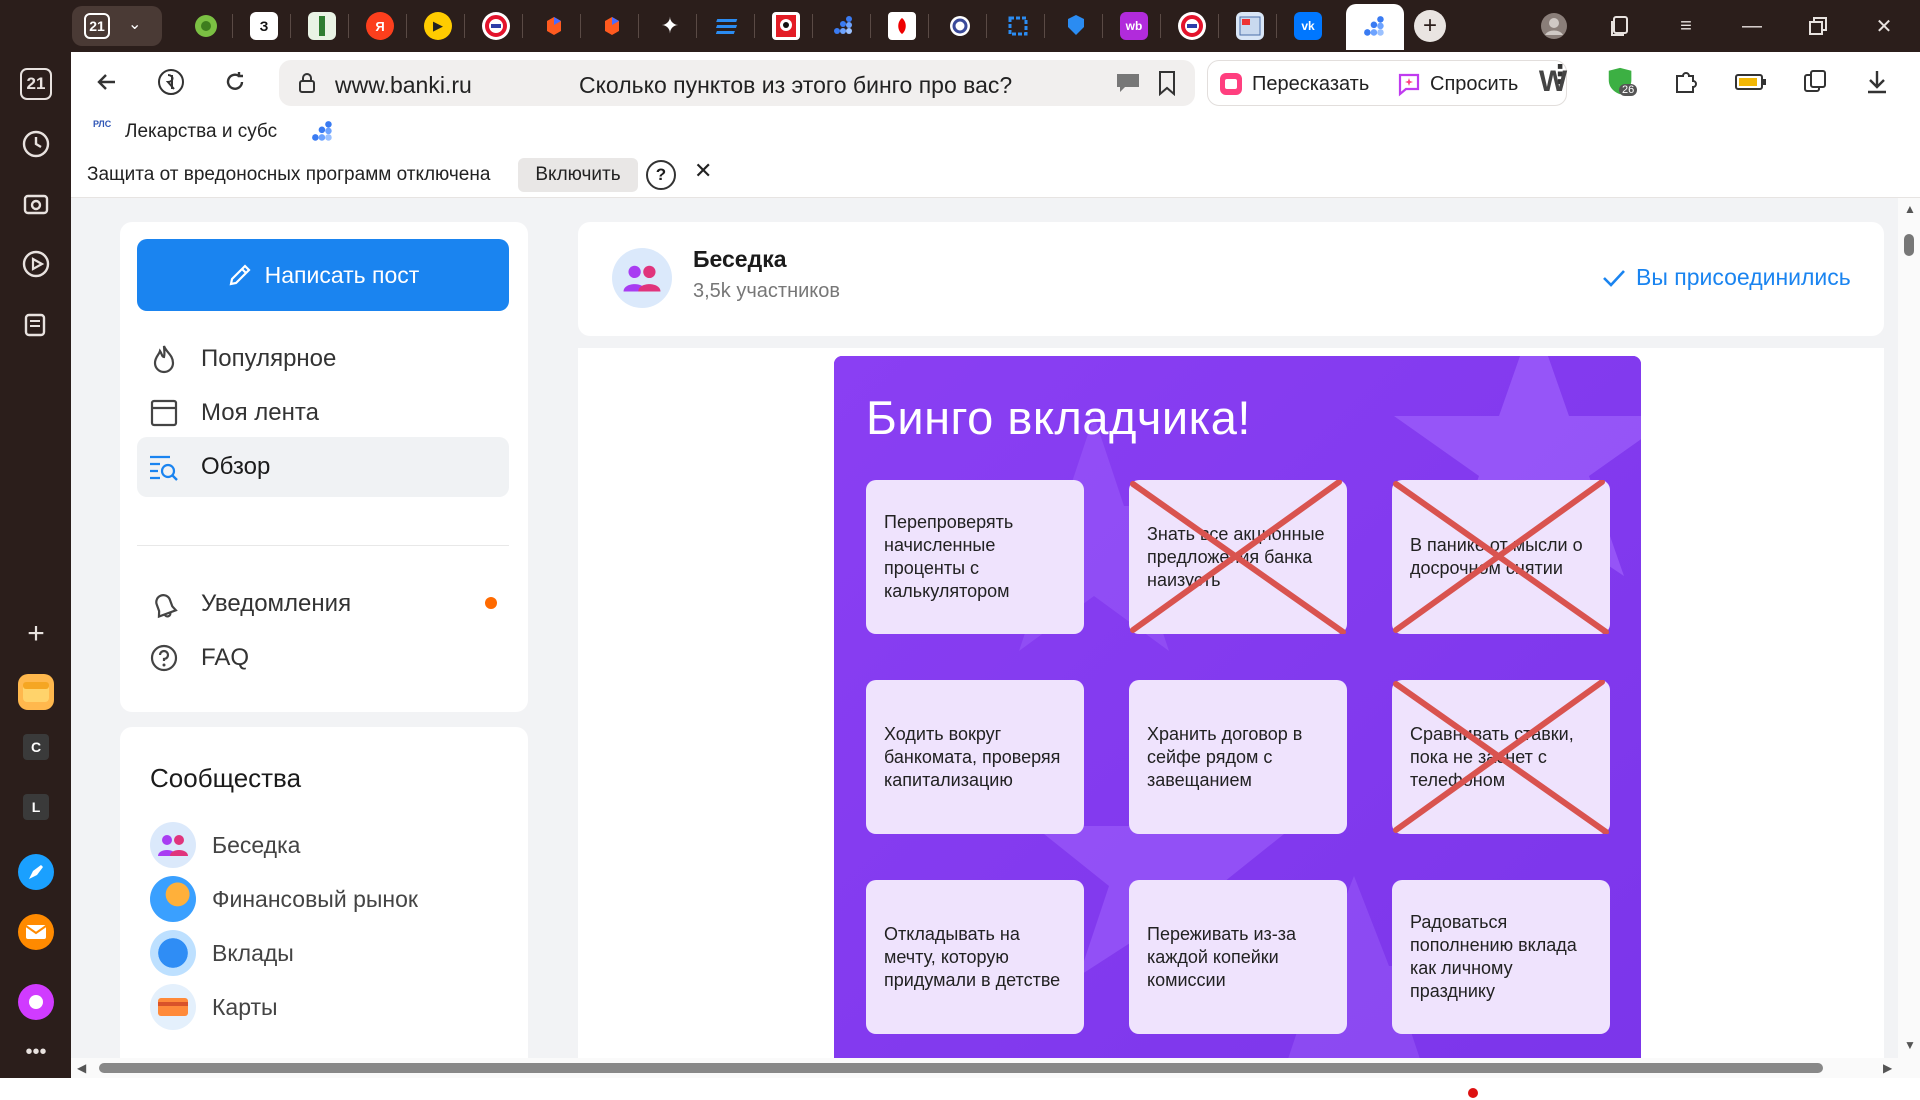  What do you see at coordinates (1553, 81) in the screenshot?
I see `wikipedia-extension-icon: W` at bounding box center [1553, 81].